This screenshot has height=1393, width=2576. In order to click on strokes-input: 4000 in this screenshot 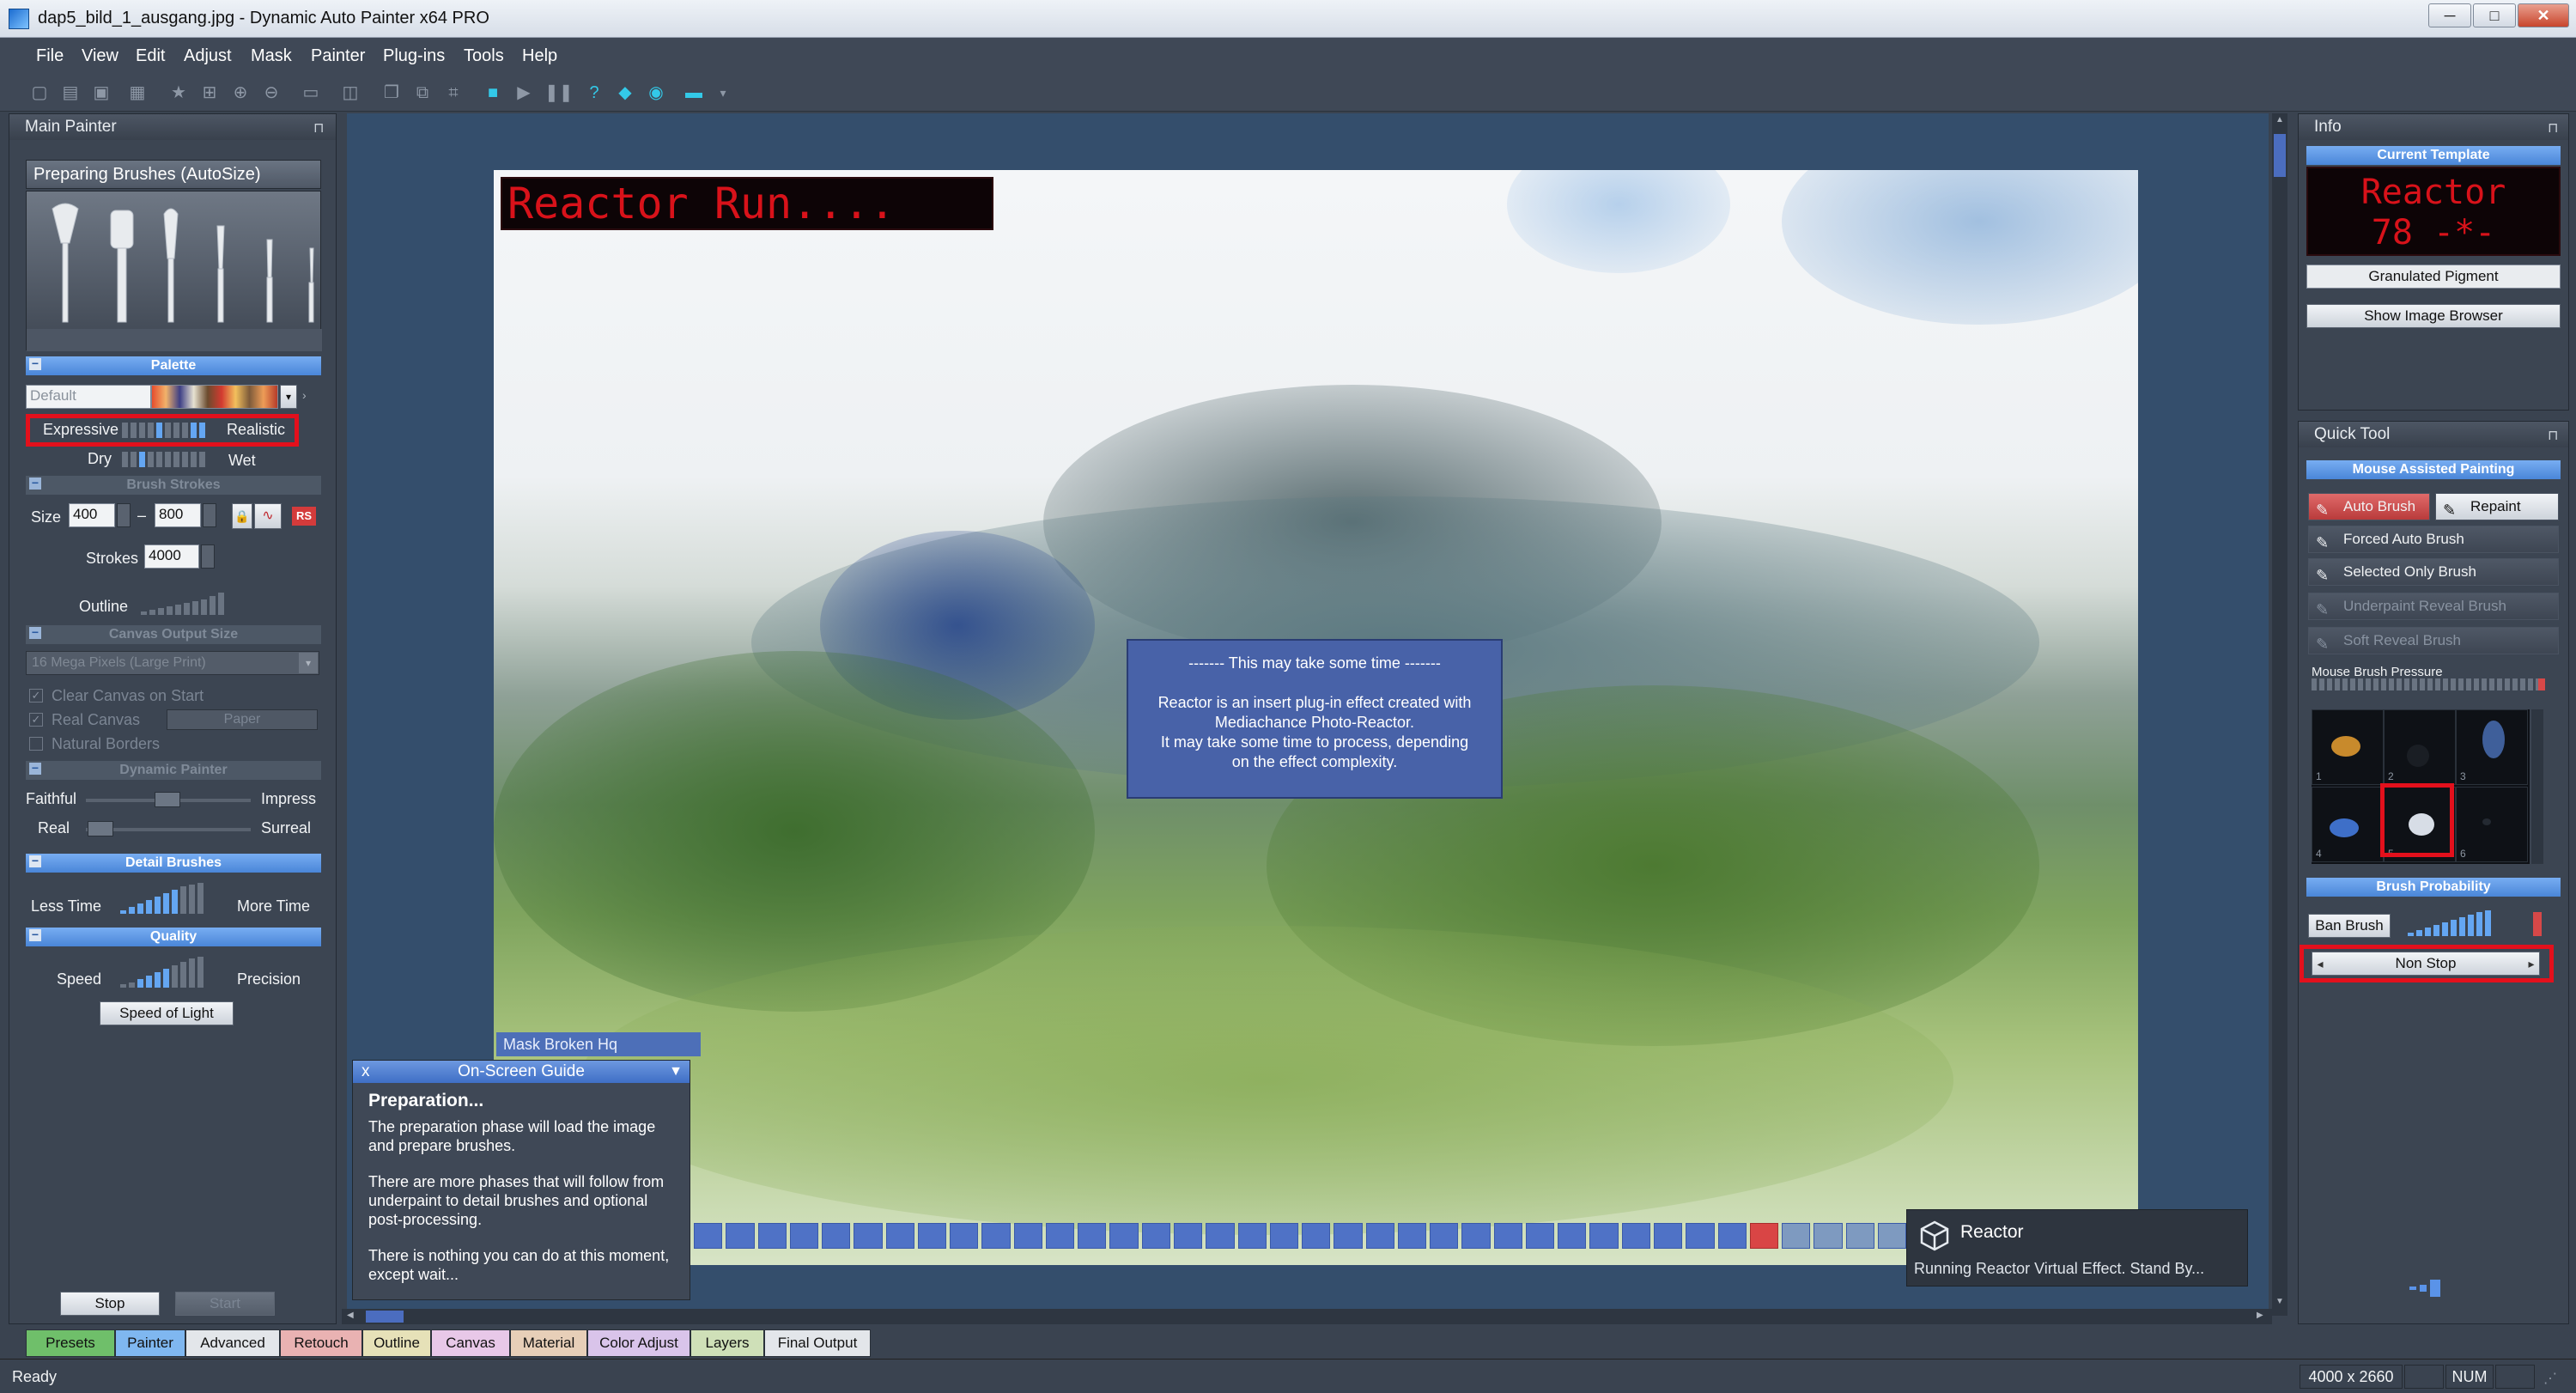, I will do `click(171, 556)`.